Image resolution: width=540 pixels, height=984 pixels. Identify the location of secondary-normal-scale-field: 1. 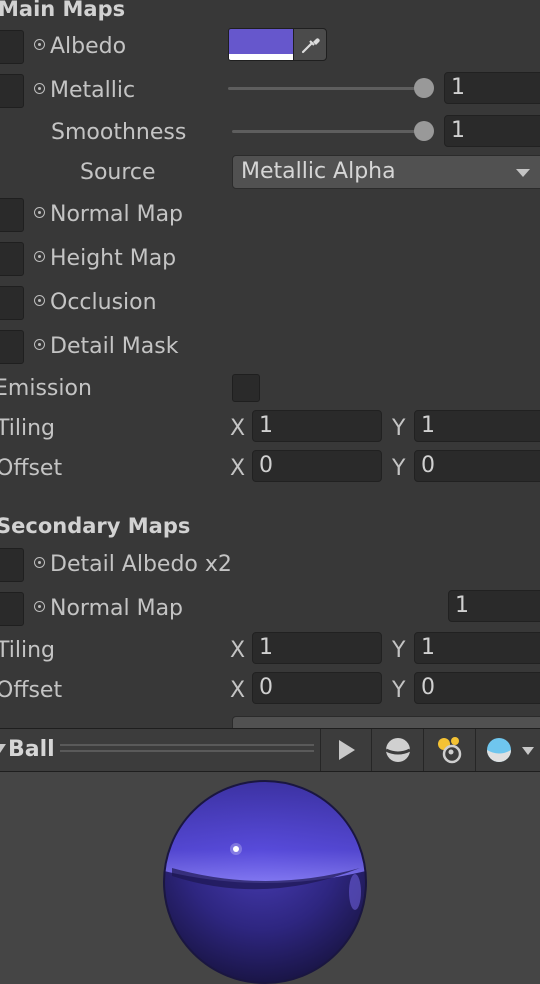
(494, 606).